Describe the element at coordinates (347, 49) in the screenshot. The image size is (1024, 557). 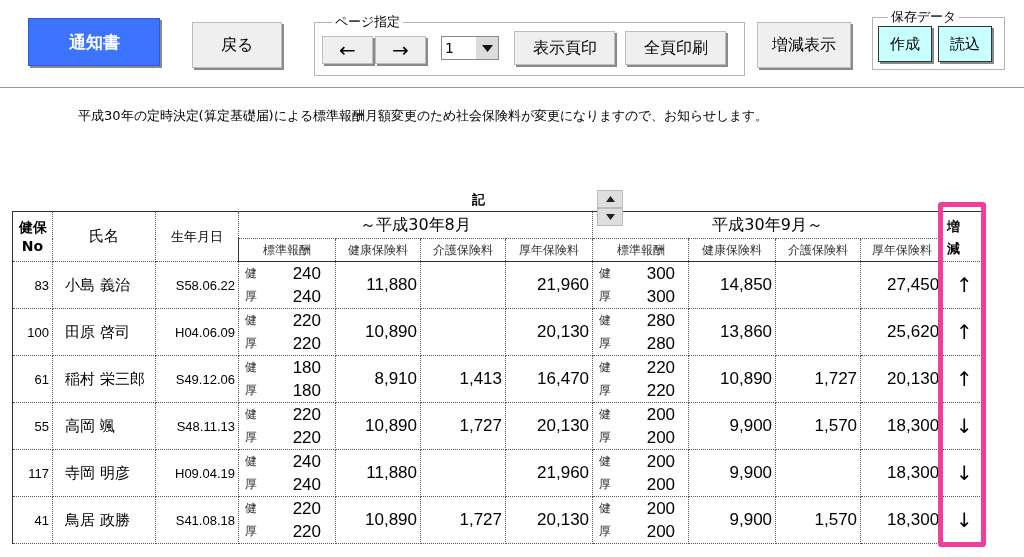
I see `previous-button: ←` at that location.